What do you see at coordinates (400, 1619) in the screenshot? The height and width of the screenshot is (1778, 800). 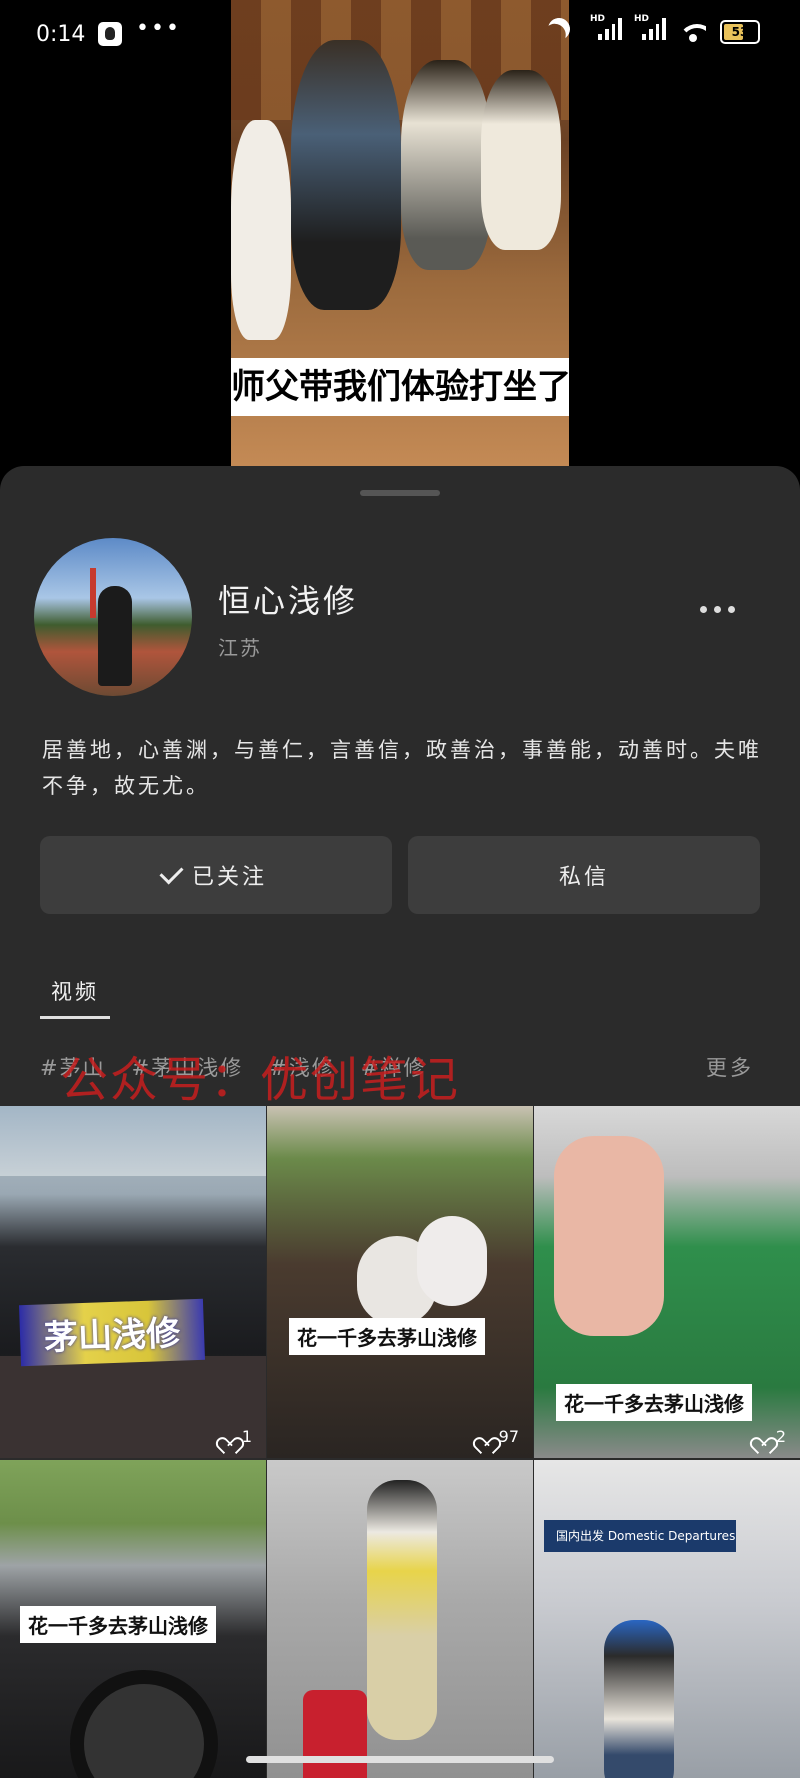 I see `video-thumbnail` at bounding box center [400, 1619].